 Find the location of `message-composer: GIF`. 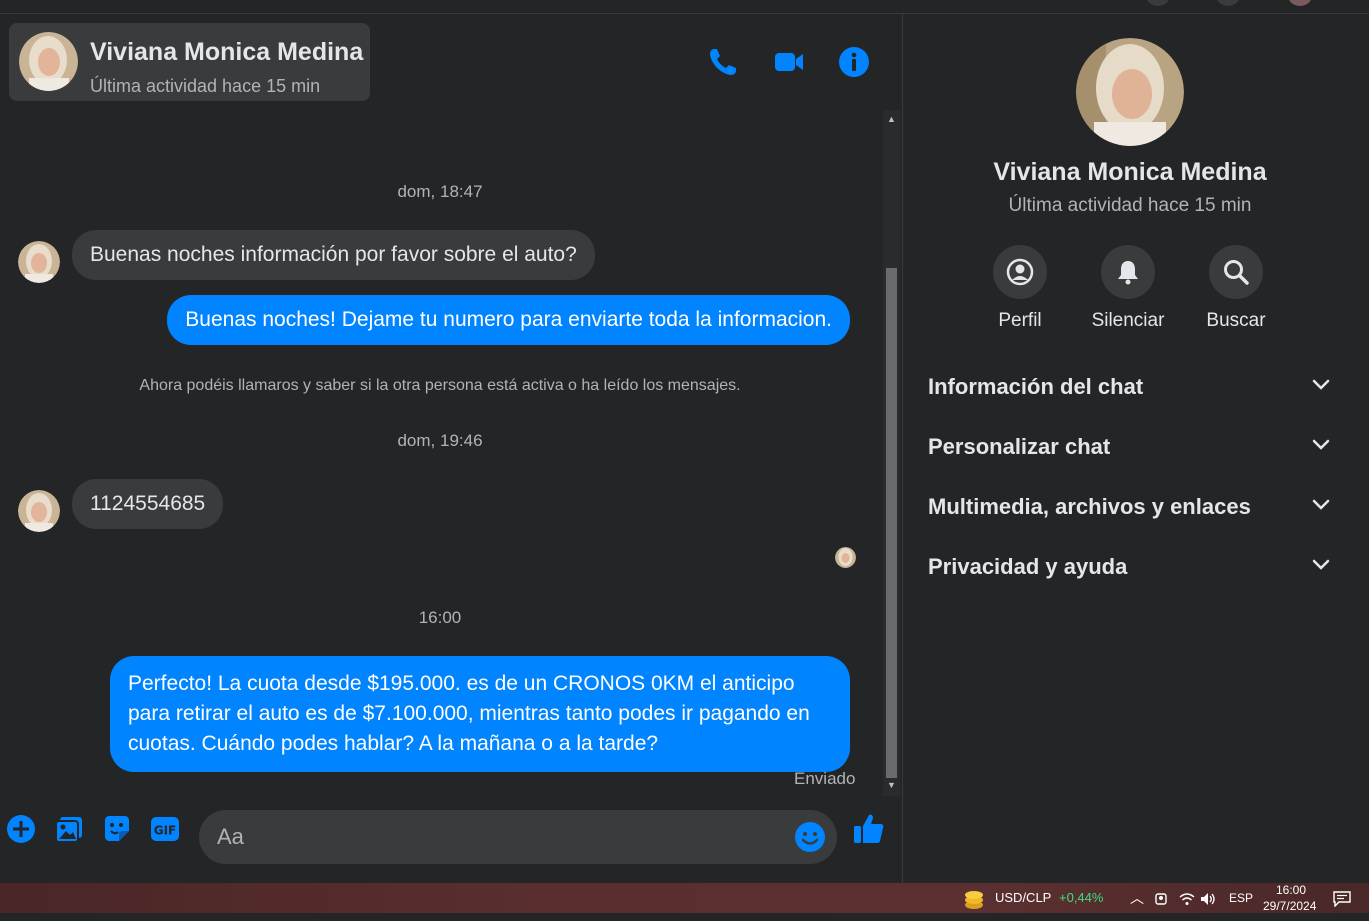

message-composer: GIF is located at coordinates (451, 834).